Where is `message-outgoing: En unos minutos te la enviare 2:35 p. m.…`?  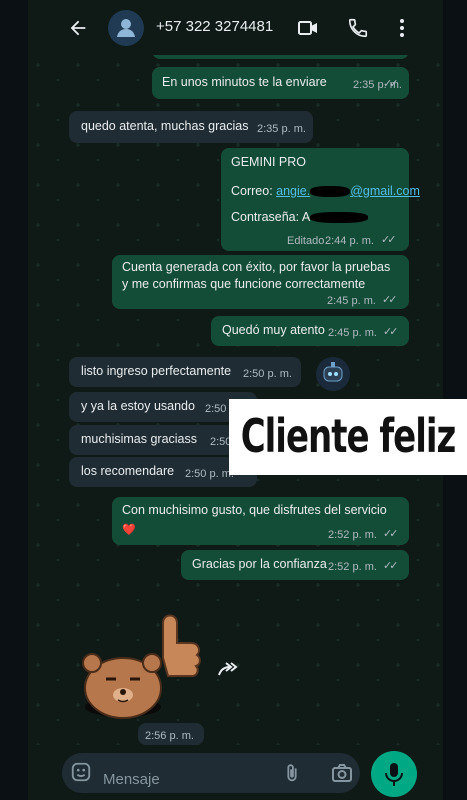 message-outgoing: En unos minutos te la enviare 2:35 p. m.… is located at coordinates (280, 83).